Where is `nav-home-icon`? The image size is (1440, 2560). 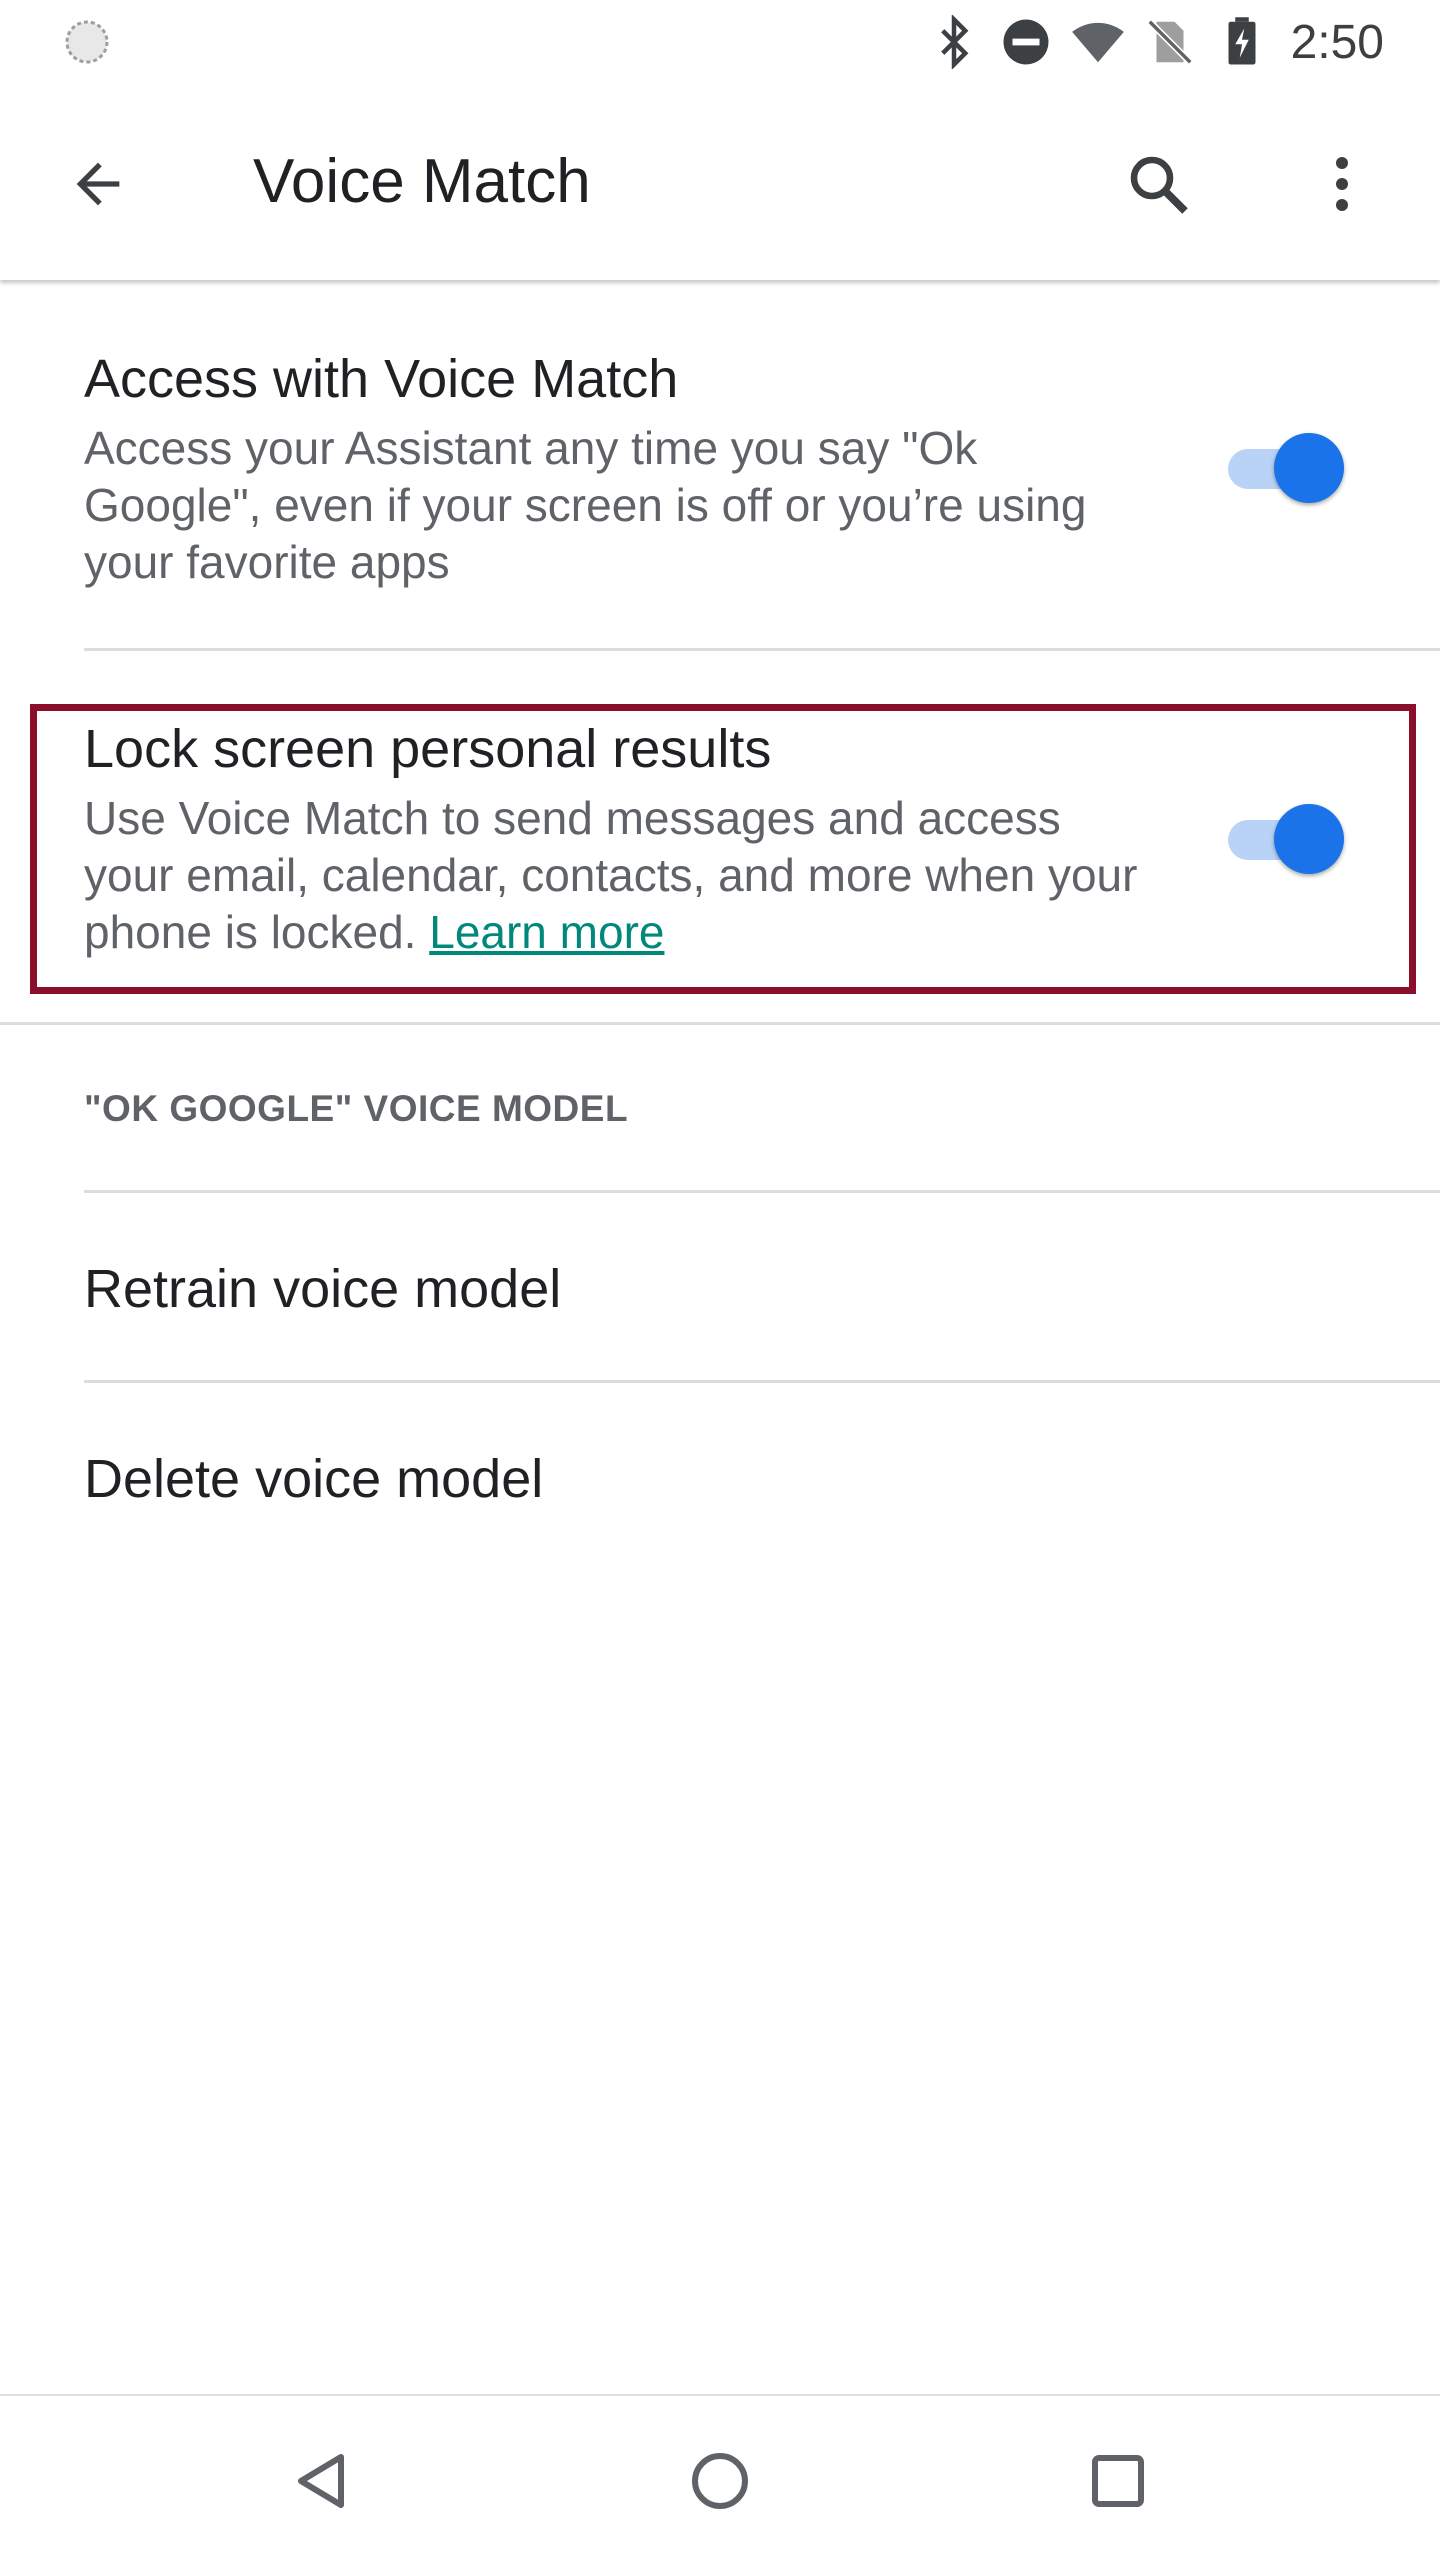 nav-home-icon is located at coordinates (720, 2481).